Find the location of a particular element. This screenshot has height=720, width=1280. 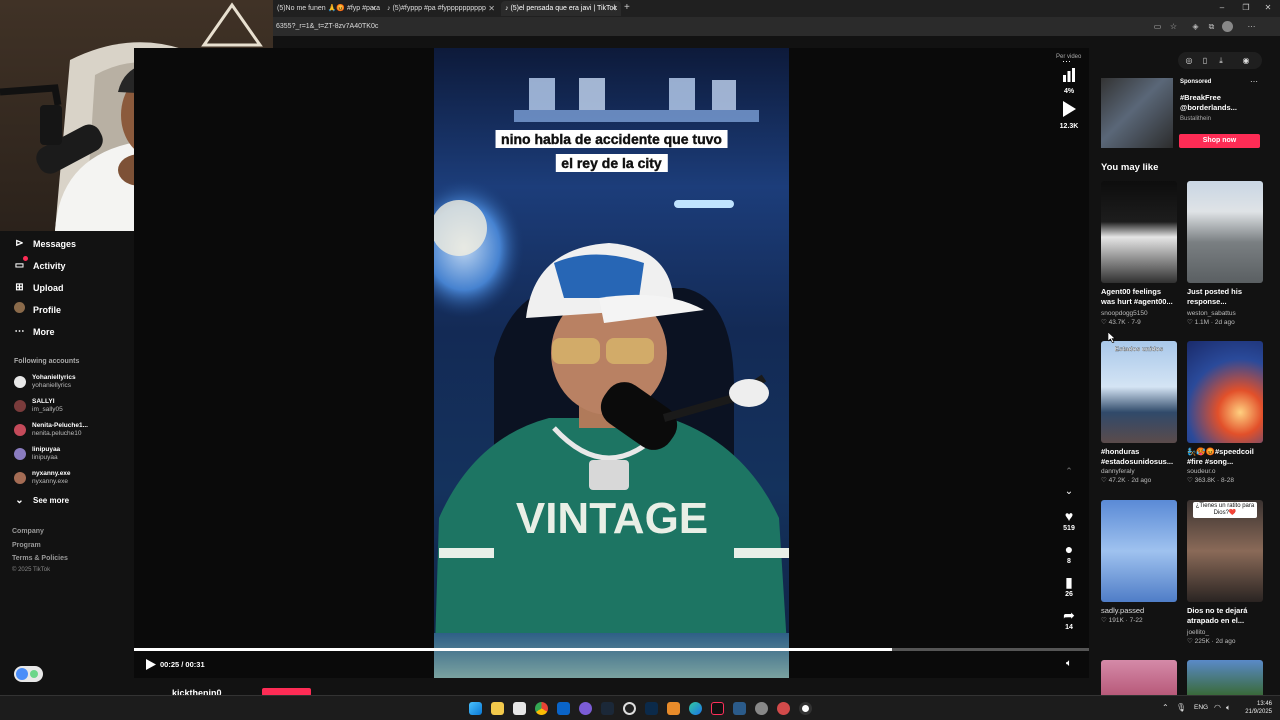

avatar is located at coordinates (20, 454).